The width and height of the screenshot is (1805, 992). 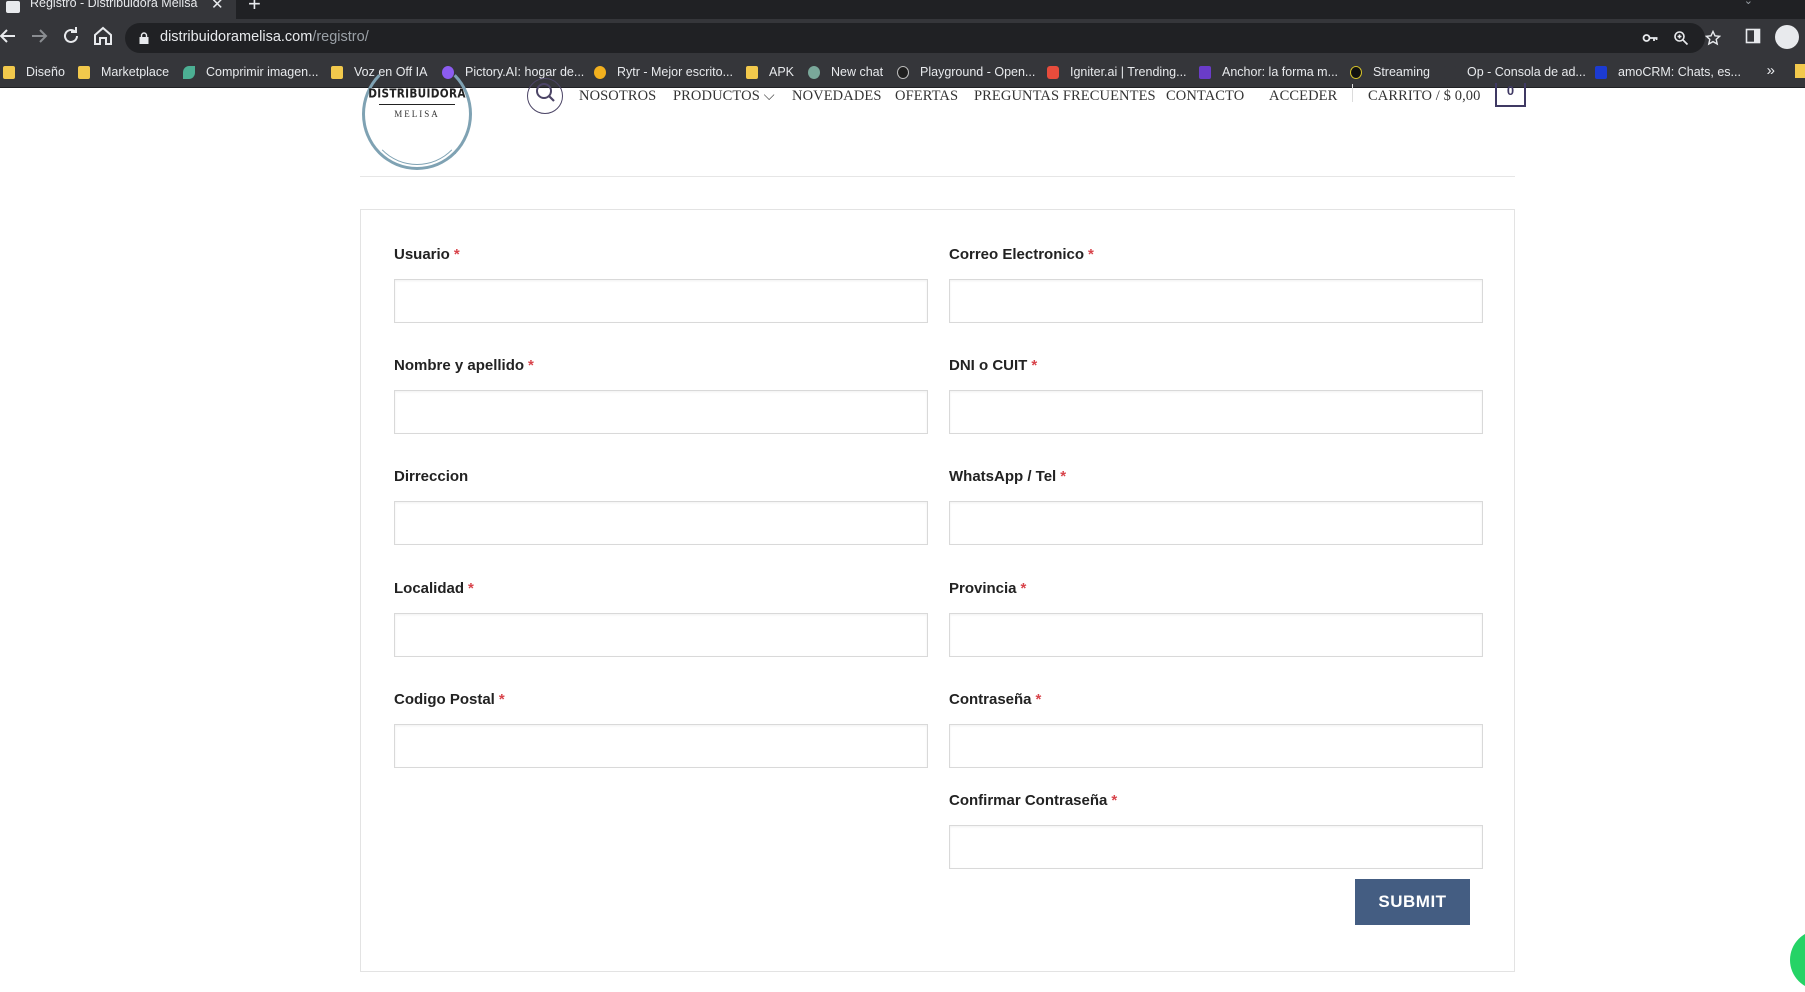 What do you see at coordinates (661, 700) in the screenshot?
I see `field-label: Codigo Postal *` at bounding box center [661, 700].